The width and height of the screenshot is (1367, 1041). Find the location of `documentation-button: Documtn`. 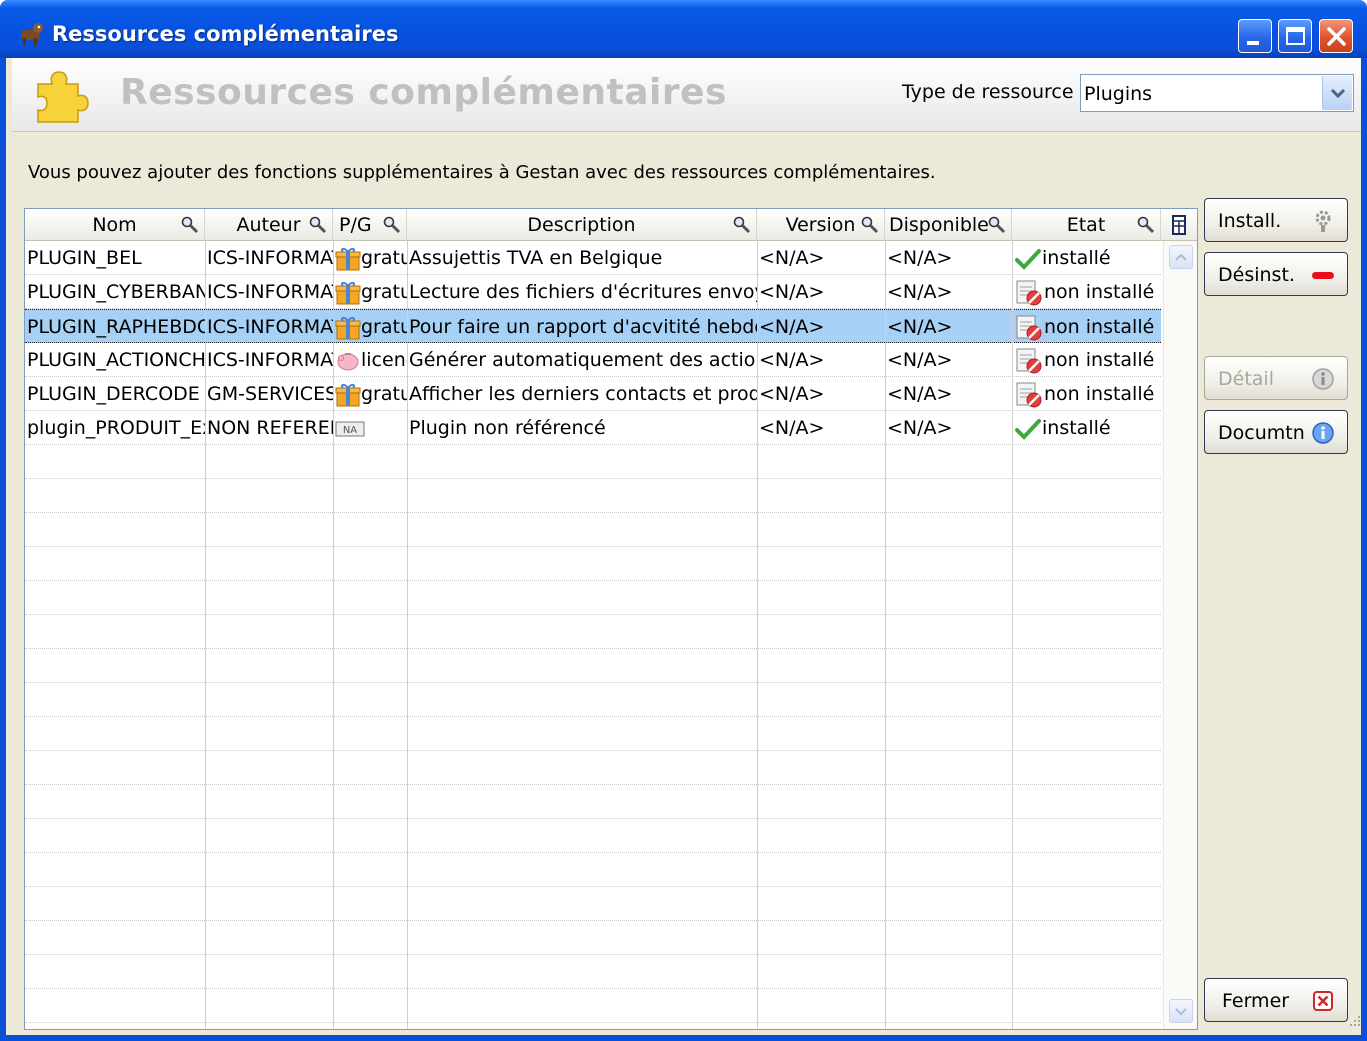

documentation-button: Documtn is located at coordinates (1276, 432).